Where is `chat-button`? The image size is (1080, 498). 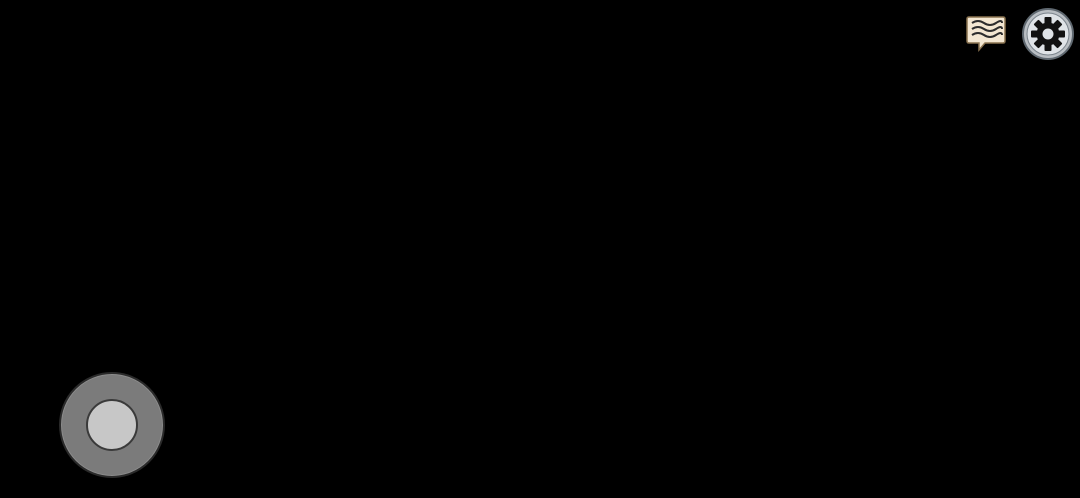 chat-button is located at coordinates (986, 34).